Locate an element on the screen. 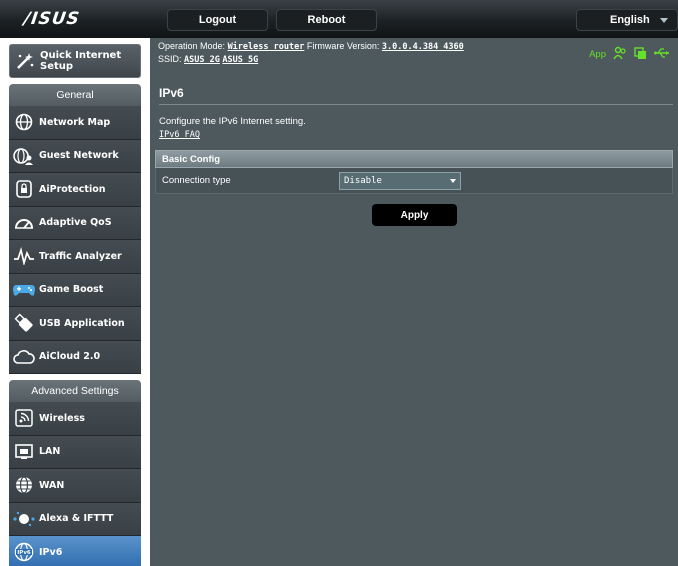  sidebar-item-label: USB Application is located at coordinates (82, 323).